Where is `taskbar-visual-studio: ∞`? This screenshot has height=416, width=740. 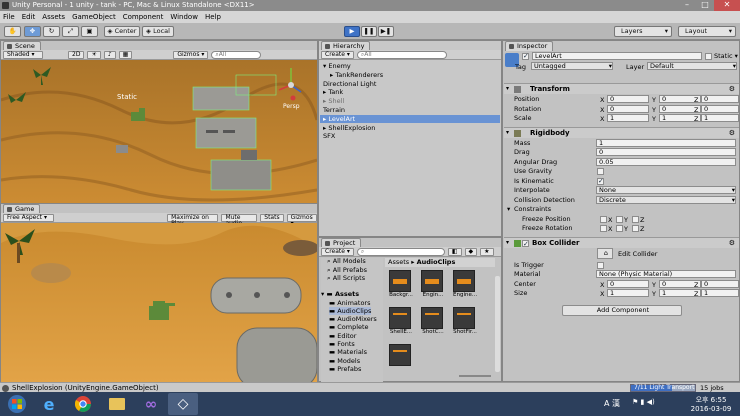
taskbar-visual-studio: ∞ is located at coordinates (151, 404).